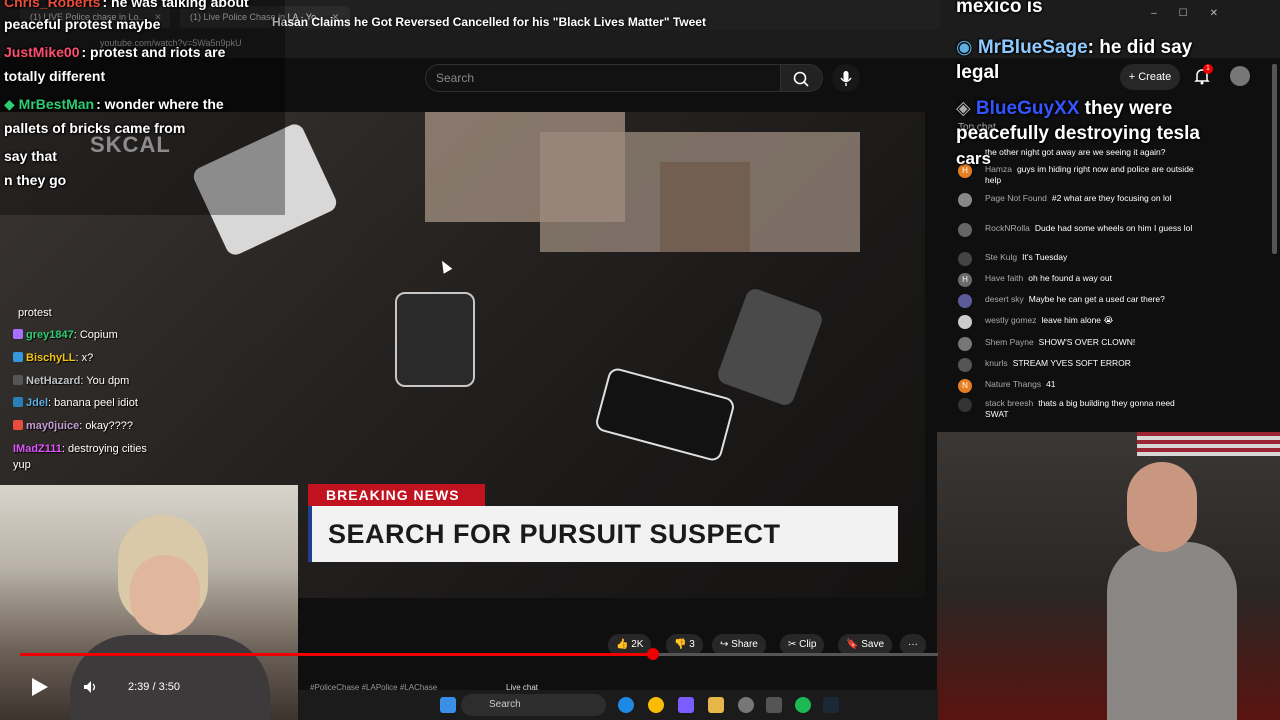 This screenshot has height=720, width=1280. I want to click on person-head-shape, so click(1162, 507).